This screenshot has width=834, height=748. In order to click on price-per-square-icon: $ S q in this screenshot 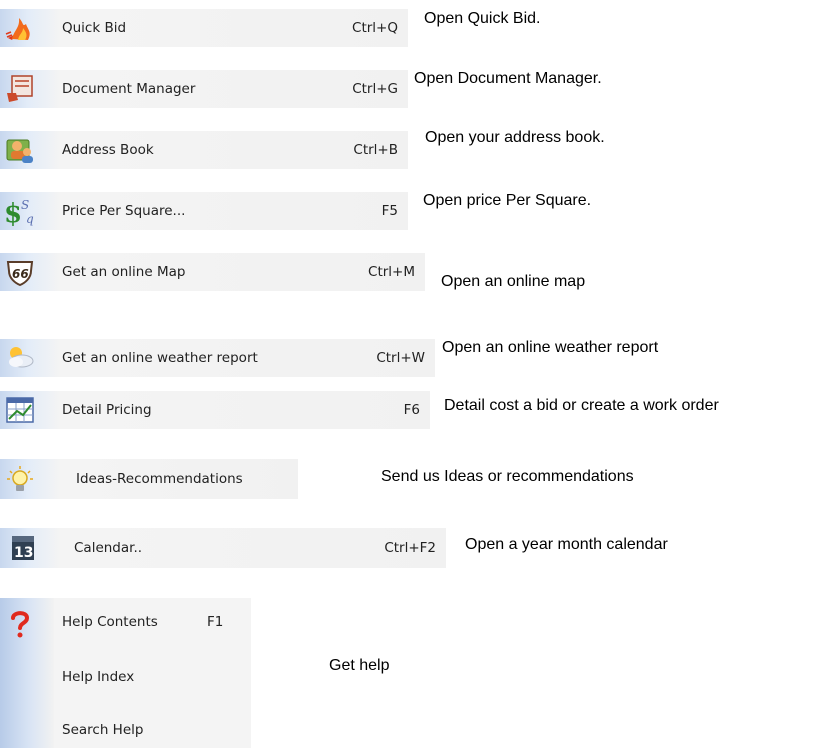, I will do `click(20, 211)`.